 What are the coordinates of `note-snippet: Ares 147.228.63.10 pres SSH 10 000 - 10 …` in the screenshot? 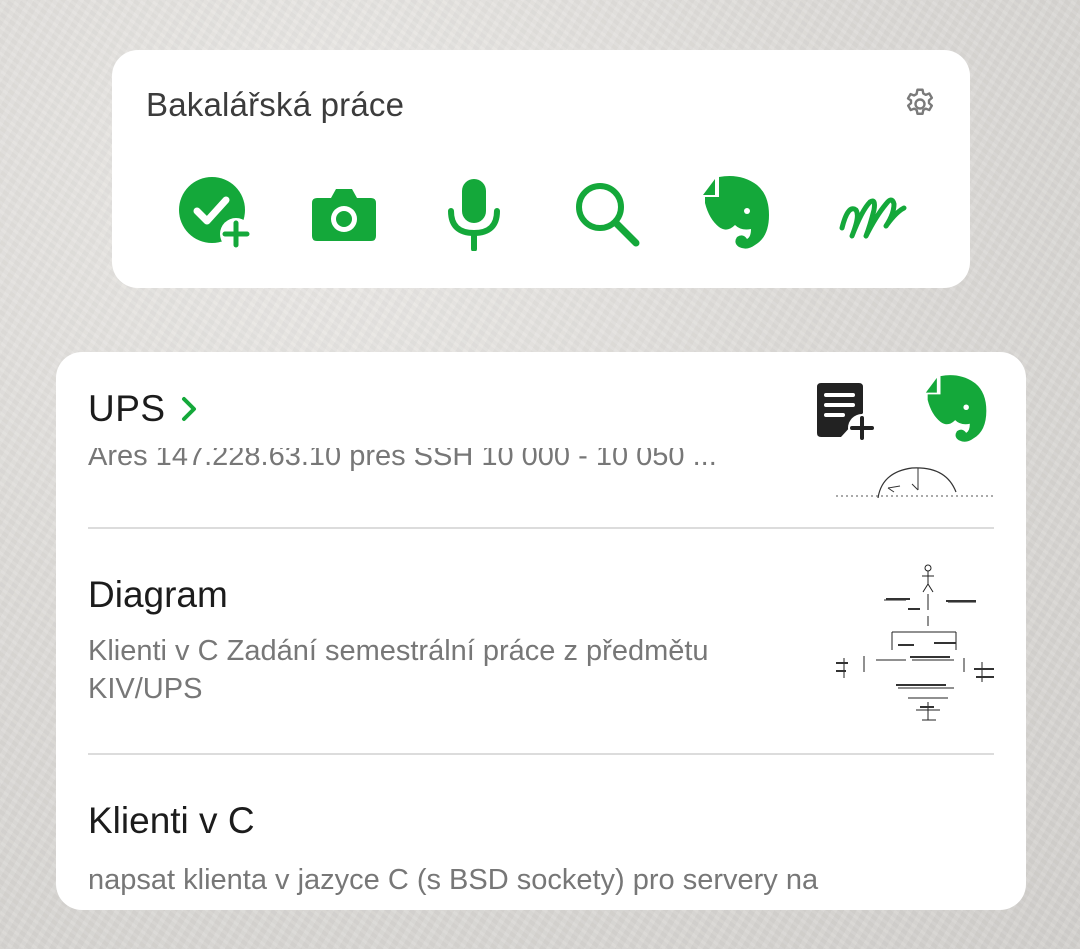 It's located at (402, 460).